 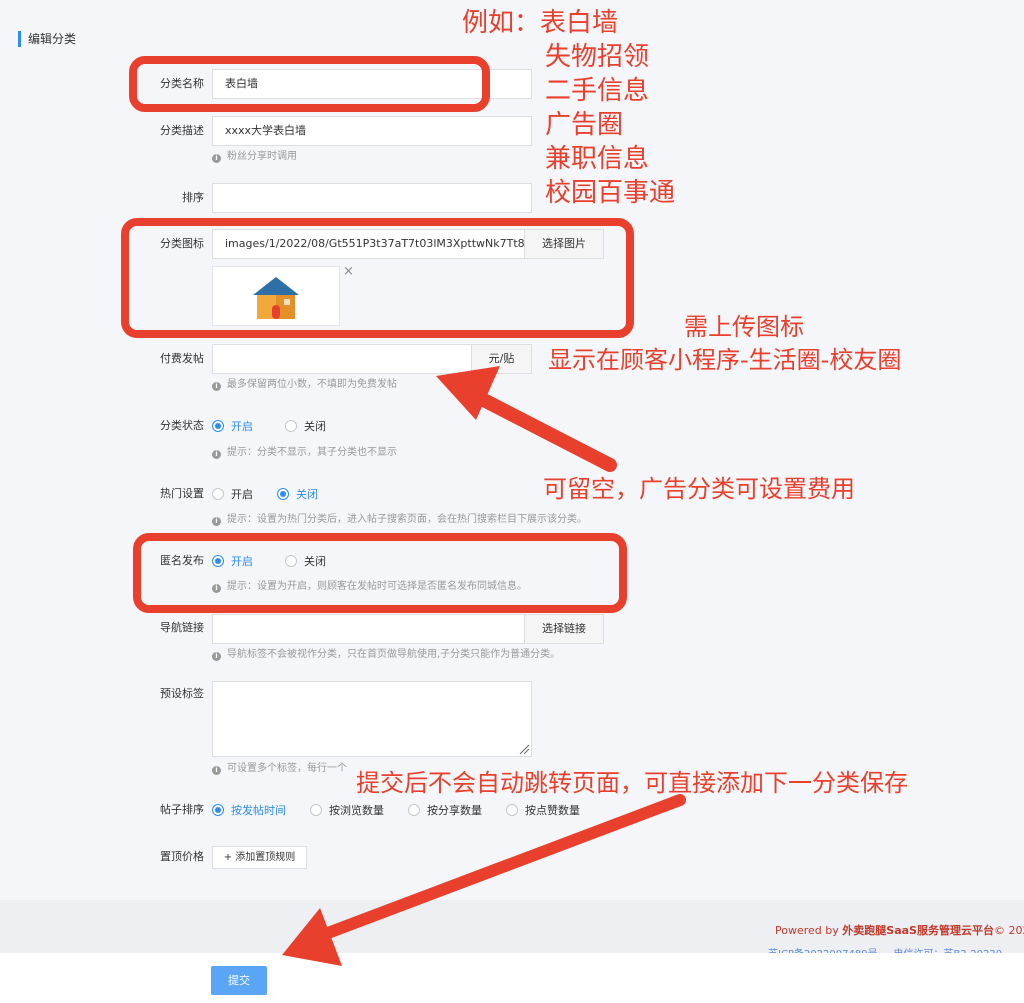 I want to click on status-hint: i 提示：分类不显示，其子分类也不显示, so click(x=304, y=453).